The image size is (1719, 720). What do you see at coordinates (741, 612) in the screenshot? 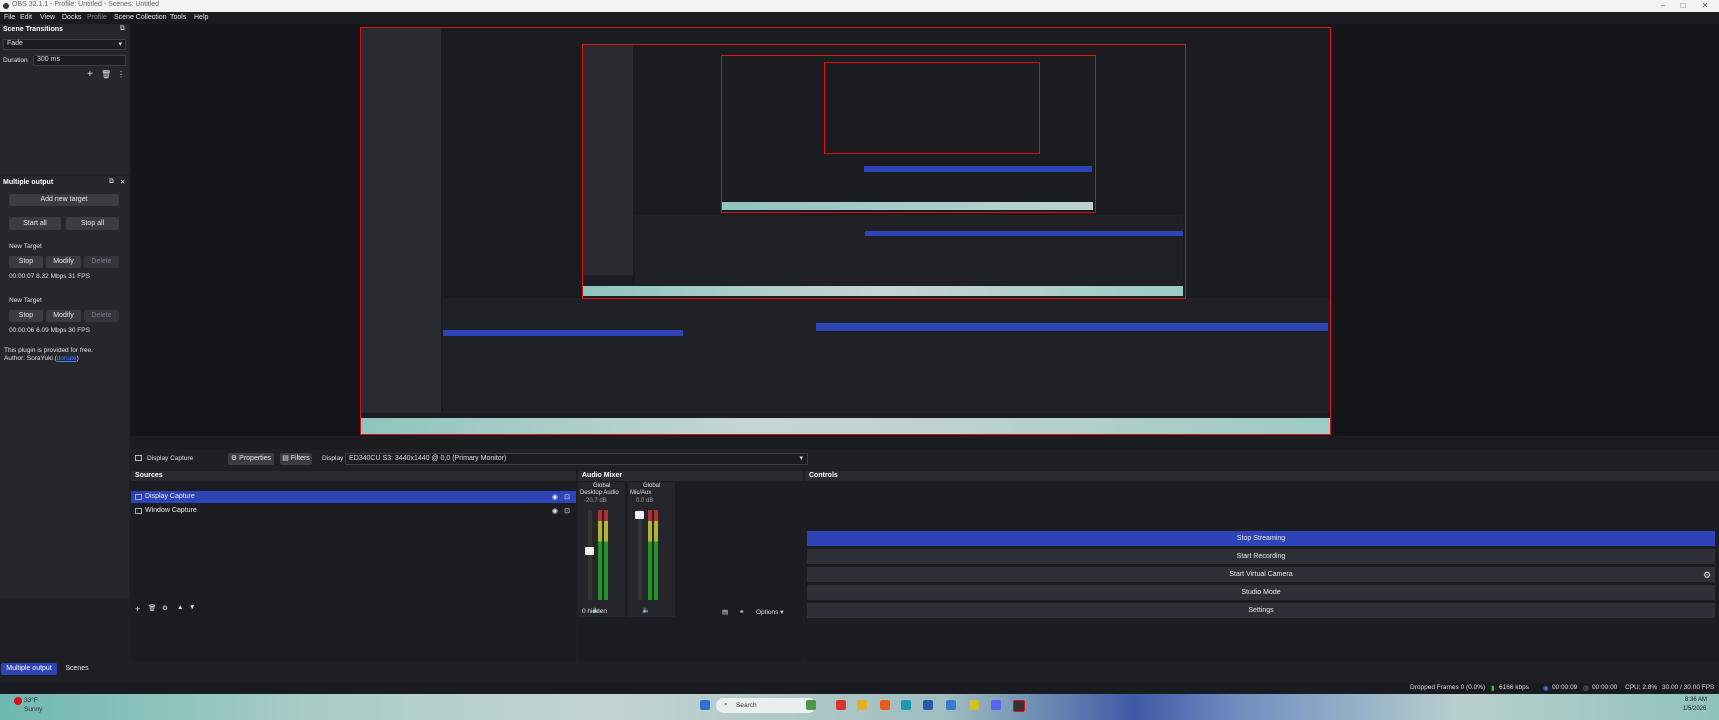
I see `mixer-link-icon: ⚭` at bounding box center [741, 612].